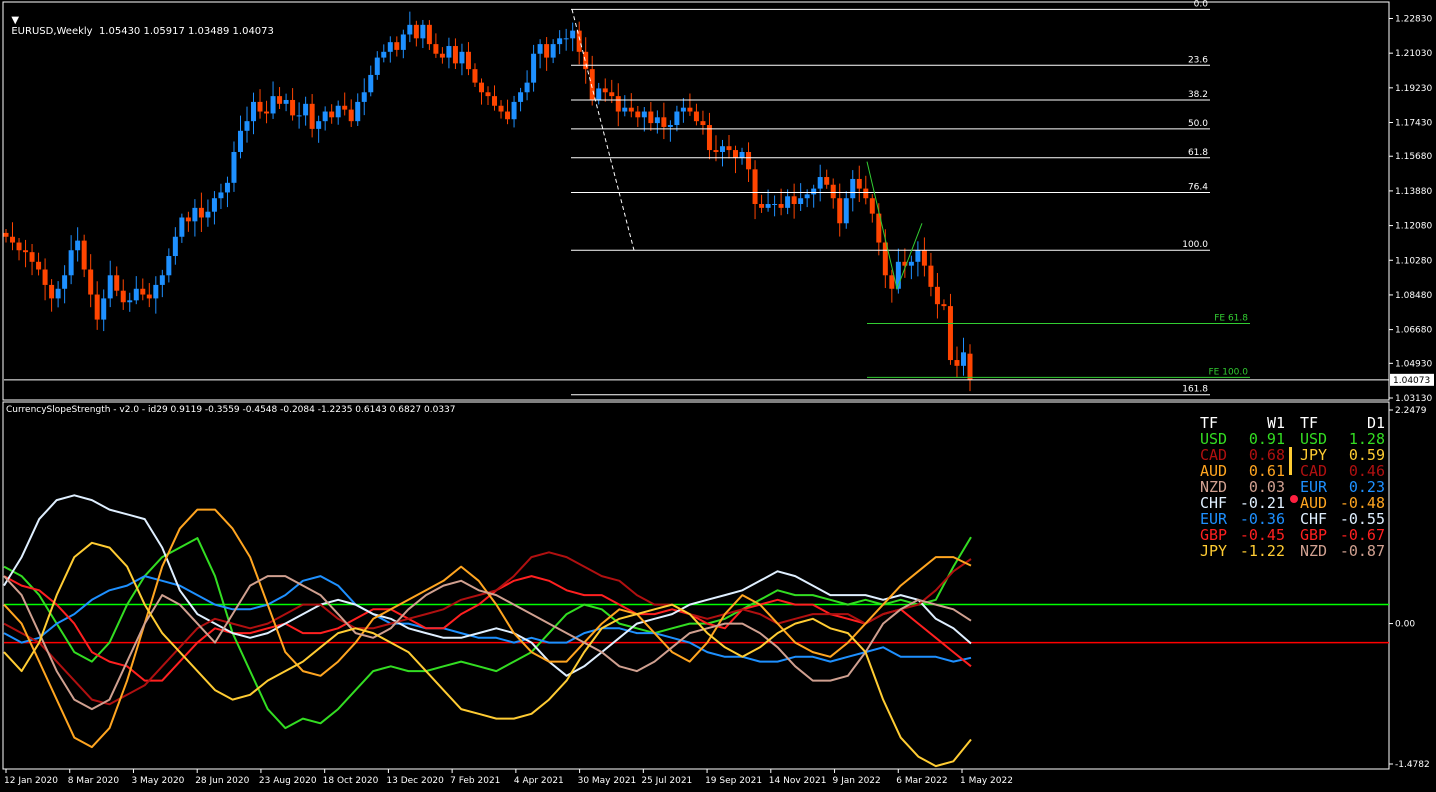 This screenshot has height=792, width=1436. Describe the element at coordinates (607, 781) in the screenshot. I see `time-tick-label: 30 May 2021` at that location.